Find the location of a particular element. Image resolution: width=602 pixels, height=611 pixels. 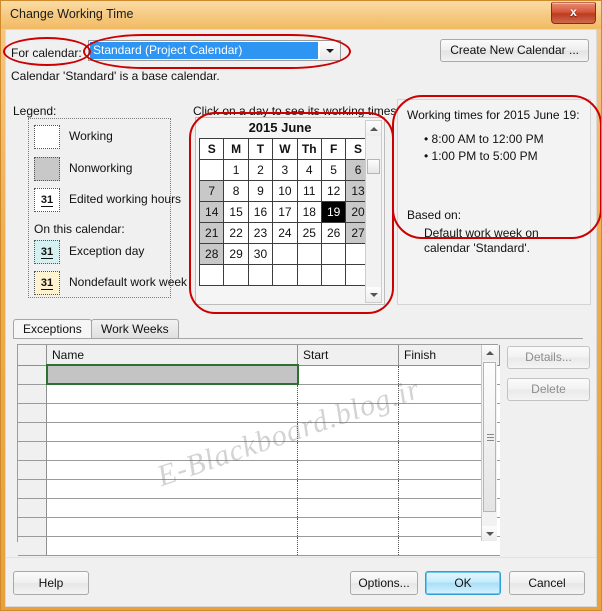

calendar-day-3: 3 is located at coordinates (285, 170).